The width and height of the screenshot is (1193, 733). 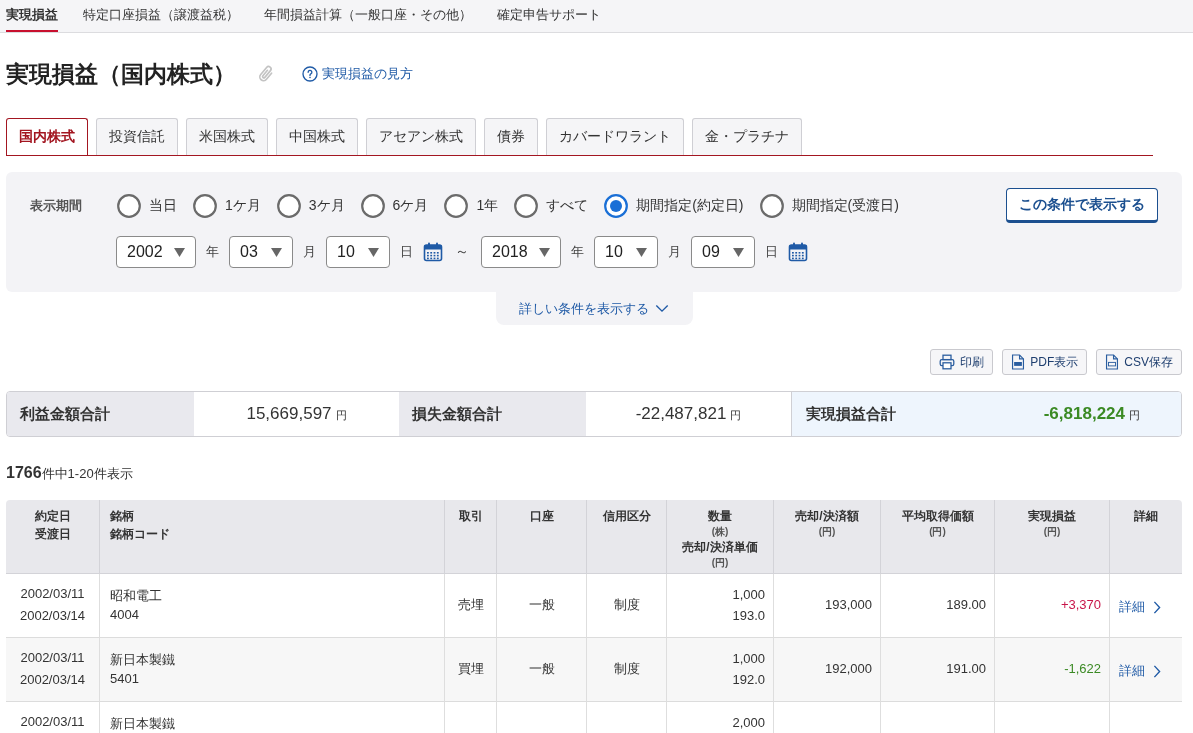 What do you see at coordinates (827, 516) in the screenshot?
I see `column-title: 売却/決済額` at bounding box center [827, 516].